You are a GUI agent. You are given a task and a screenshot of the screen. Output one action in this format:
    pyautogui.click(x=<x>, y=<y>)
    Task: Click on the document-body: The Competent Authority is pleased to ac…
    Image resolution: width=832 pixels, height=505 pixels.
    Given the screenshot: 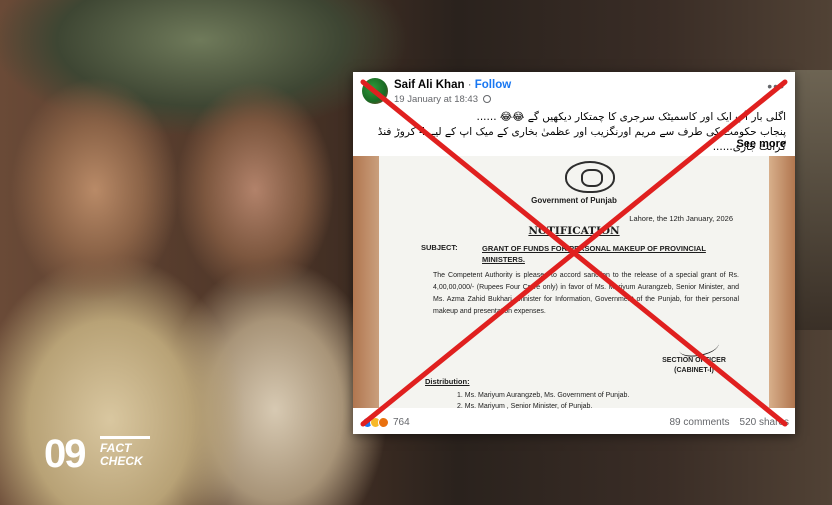 What is the action you would take?
    pyautogui.click(x=586, y=293)
    